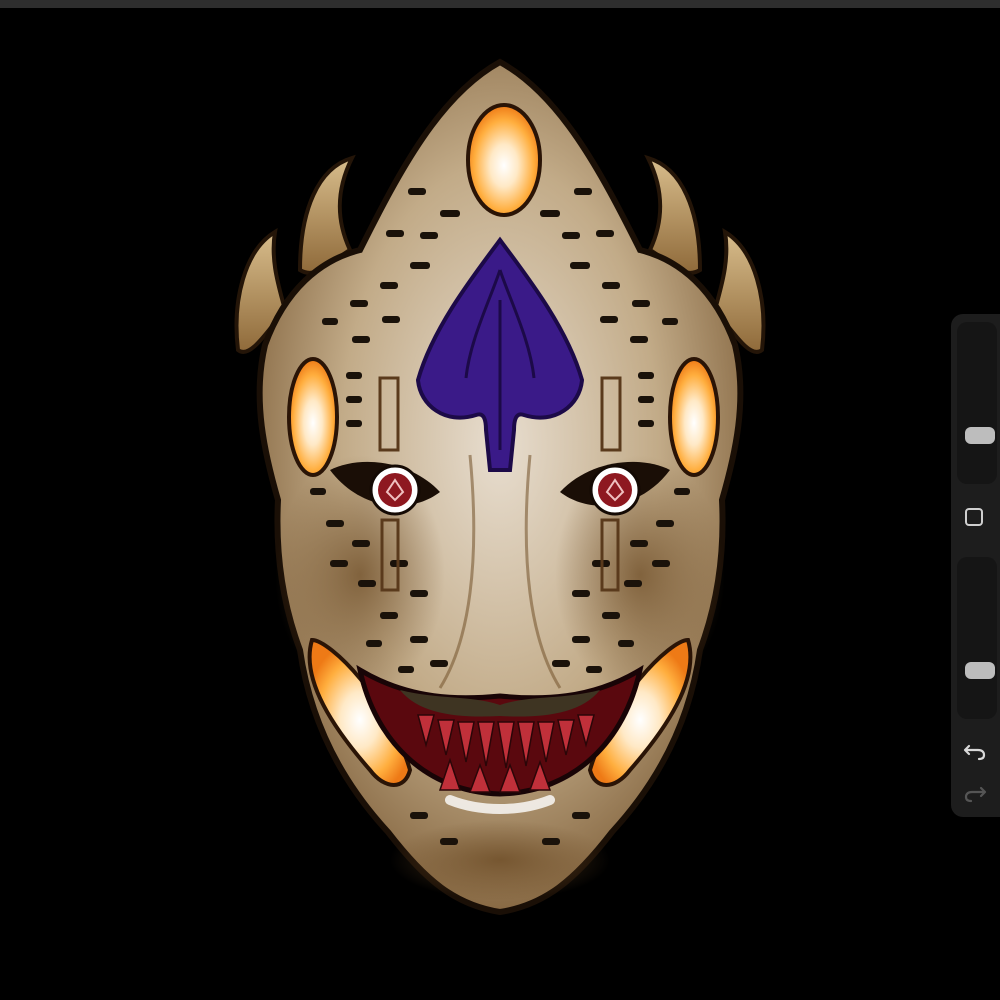 This screenshot has height=1000, width=1000. What do you see at coordinates (500, 4) in the screenshot?
I see `top-toolbar-strip` at bounding box center [500, 4].